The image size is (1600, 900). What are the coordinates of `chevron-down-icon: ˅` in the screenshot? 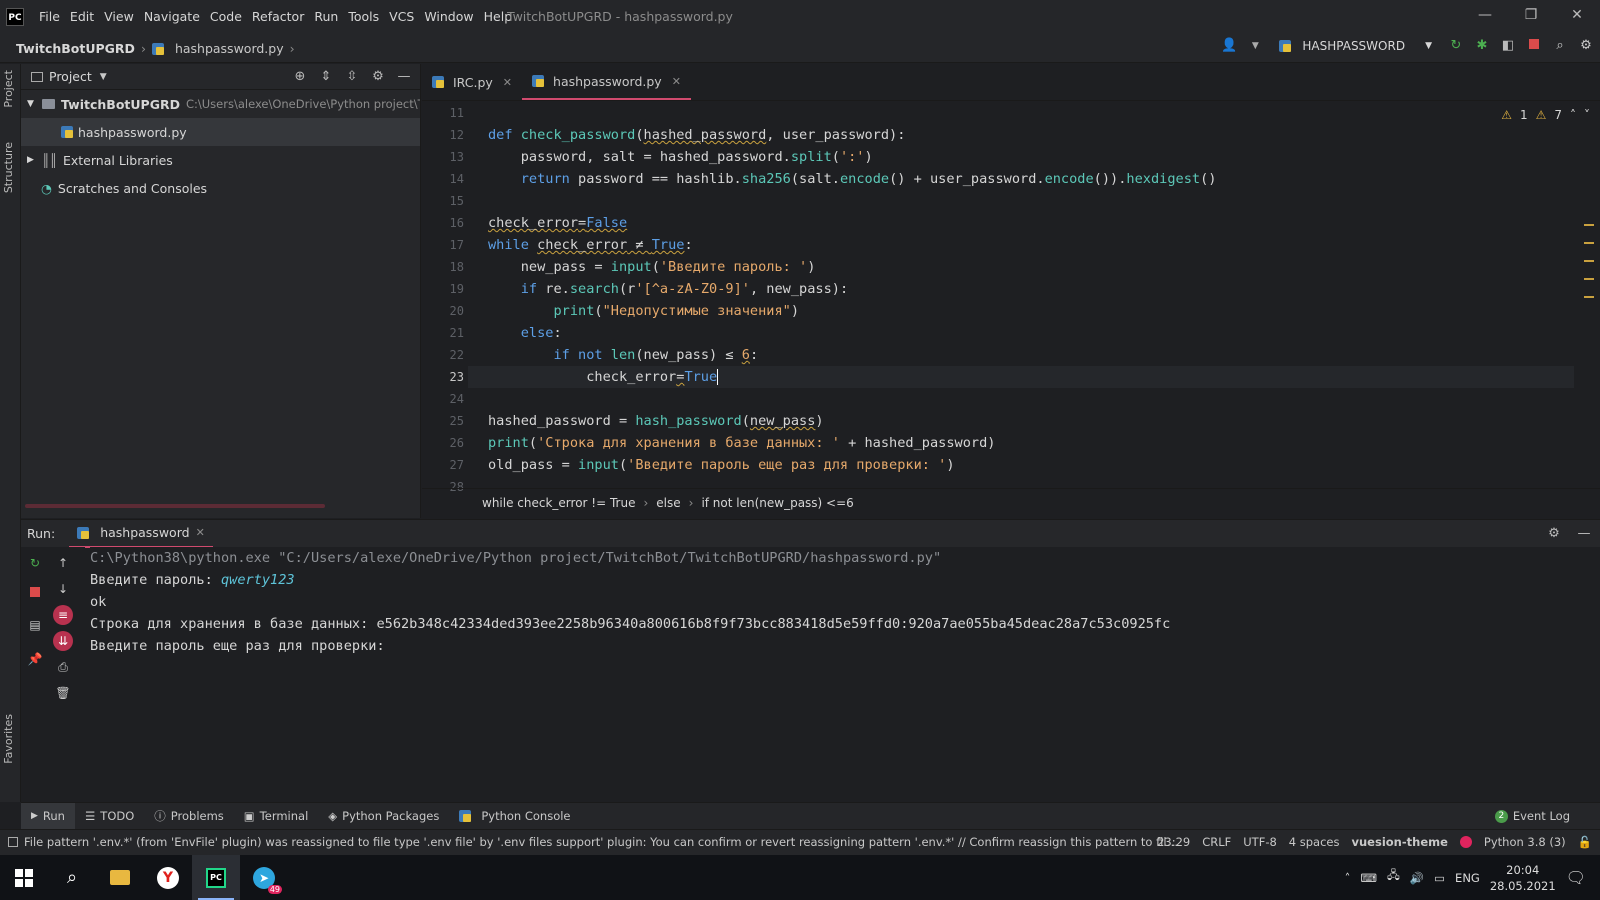 It's located at (1587, 115).